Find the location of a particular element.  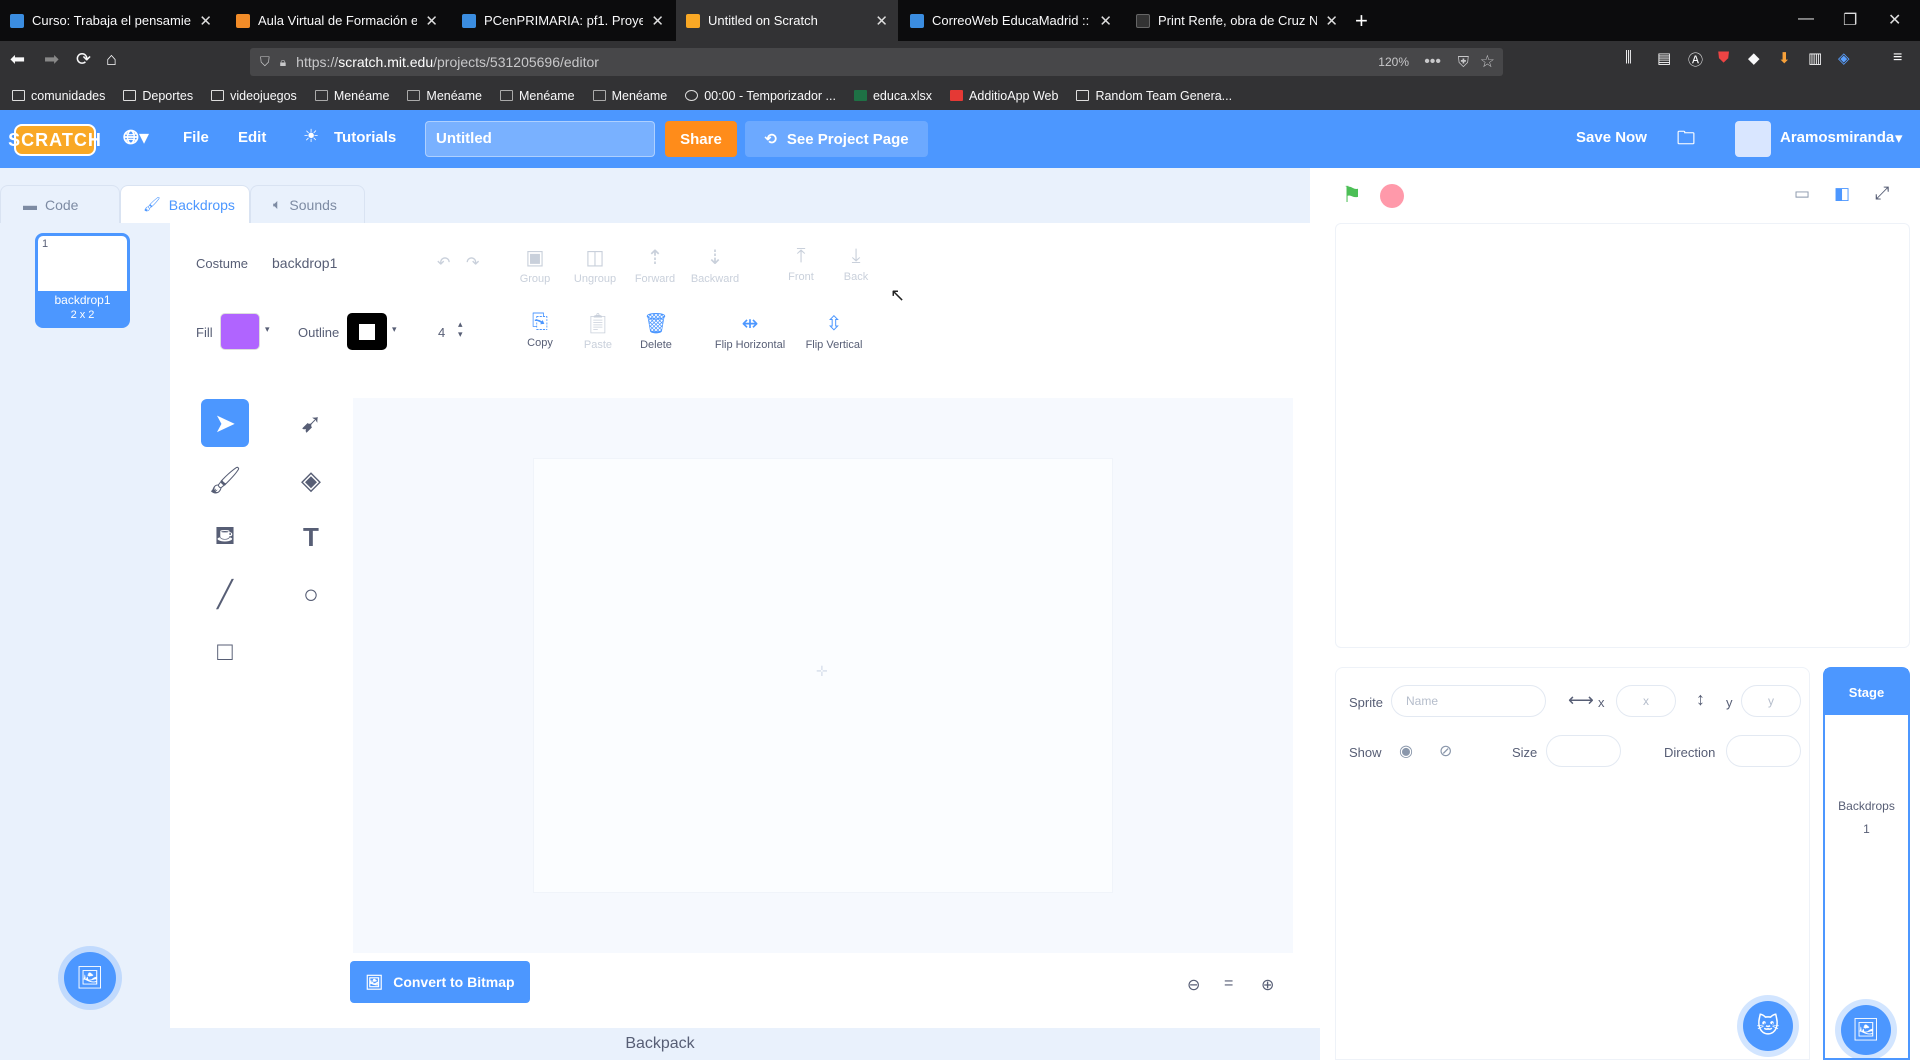

back-button: ⤓ Back is located at coordinates (856, 264).